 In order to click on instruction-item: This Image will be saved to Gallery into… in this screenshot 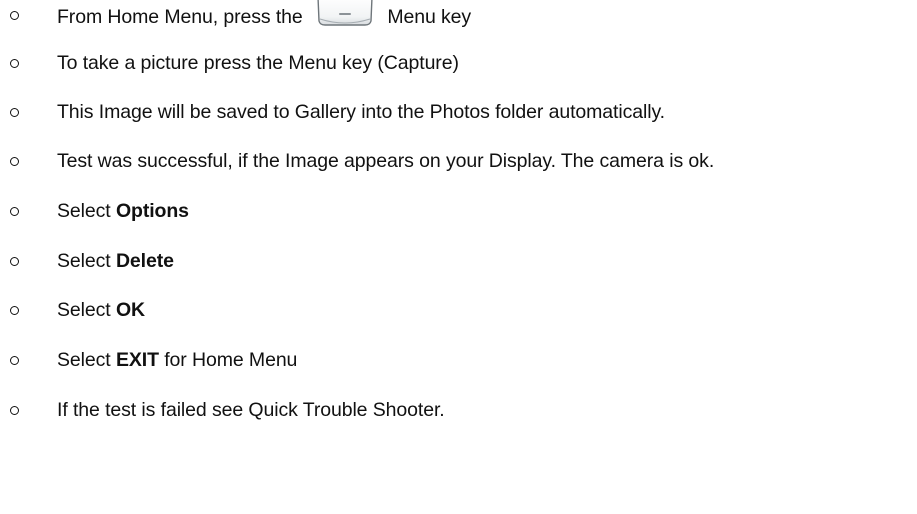, I will do `click(458, 112)`.